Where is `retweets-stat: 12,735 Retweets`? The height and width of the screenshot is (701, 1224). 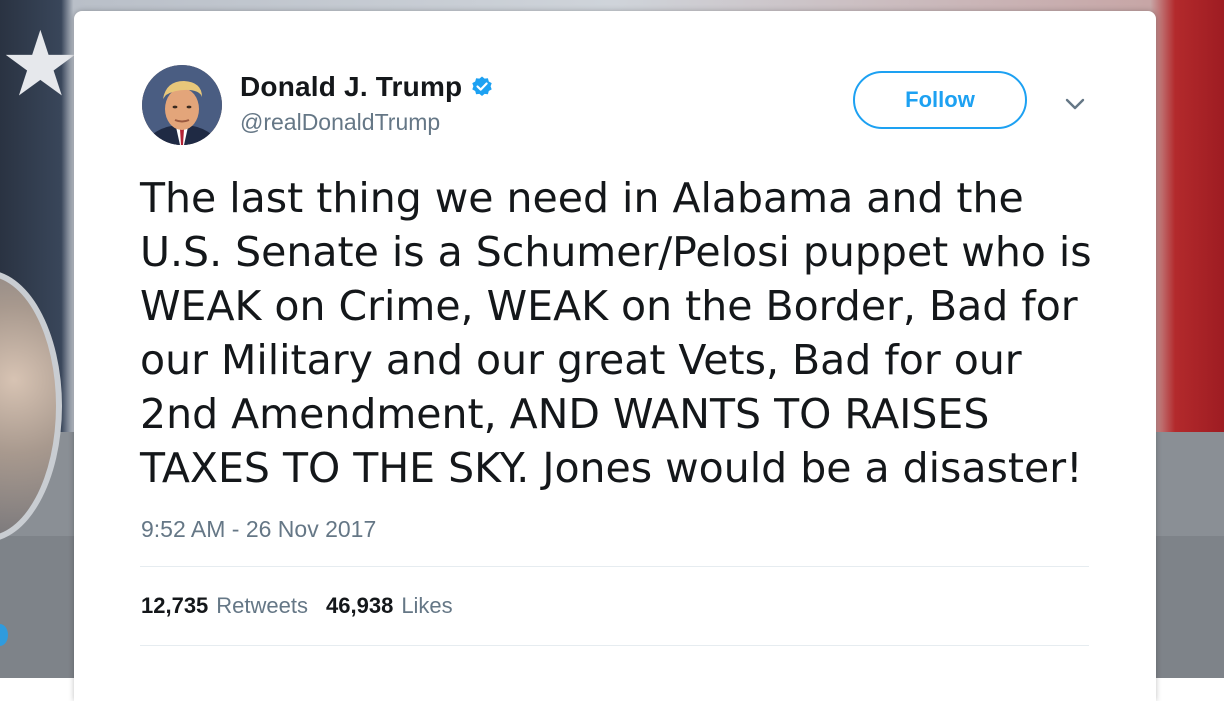 retweets-stat: 12,735 Retweets is located at coordinates (224, 606).